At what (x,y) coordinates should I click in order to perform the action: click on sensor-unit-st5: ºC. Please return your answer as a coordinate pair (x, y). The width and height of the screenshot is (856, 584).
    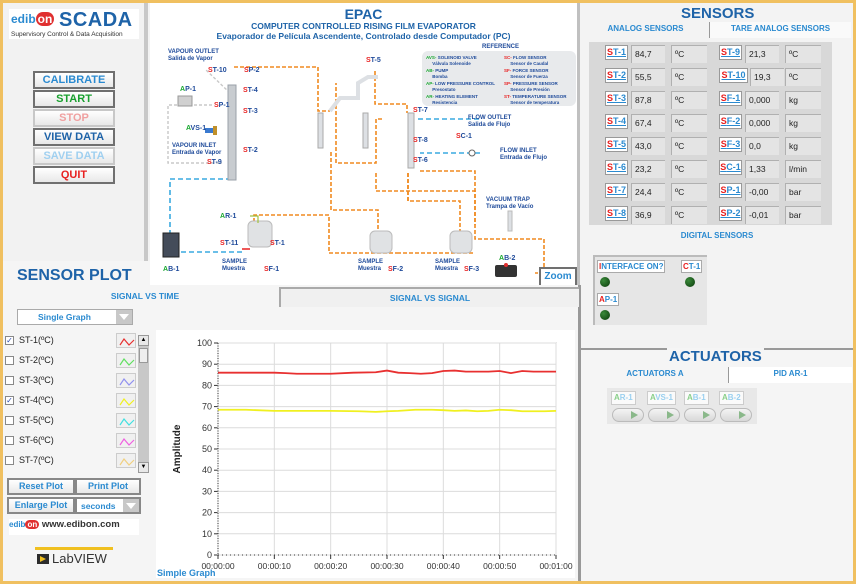
    Looking at the image, I should click on (689, 146).